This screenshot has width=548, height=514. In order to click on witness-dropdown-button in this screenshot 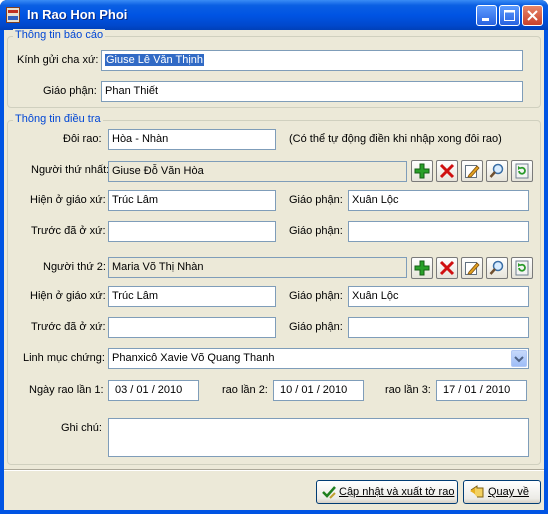, I will do `click(519, 358)`.